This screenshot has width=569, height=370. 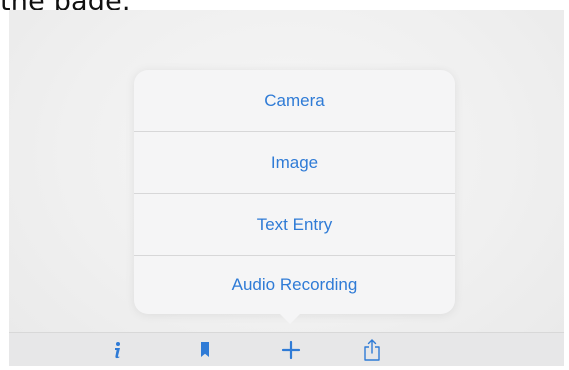 What do you see at coordinates (294, 162) in the screenshot?
I see `menu-item-image: Image` at bounding box center [294, 162].